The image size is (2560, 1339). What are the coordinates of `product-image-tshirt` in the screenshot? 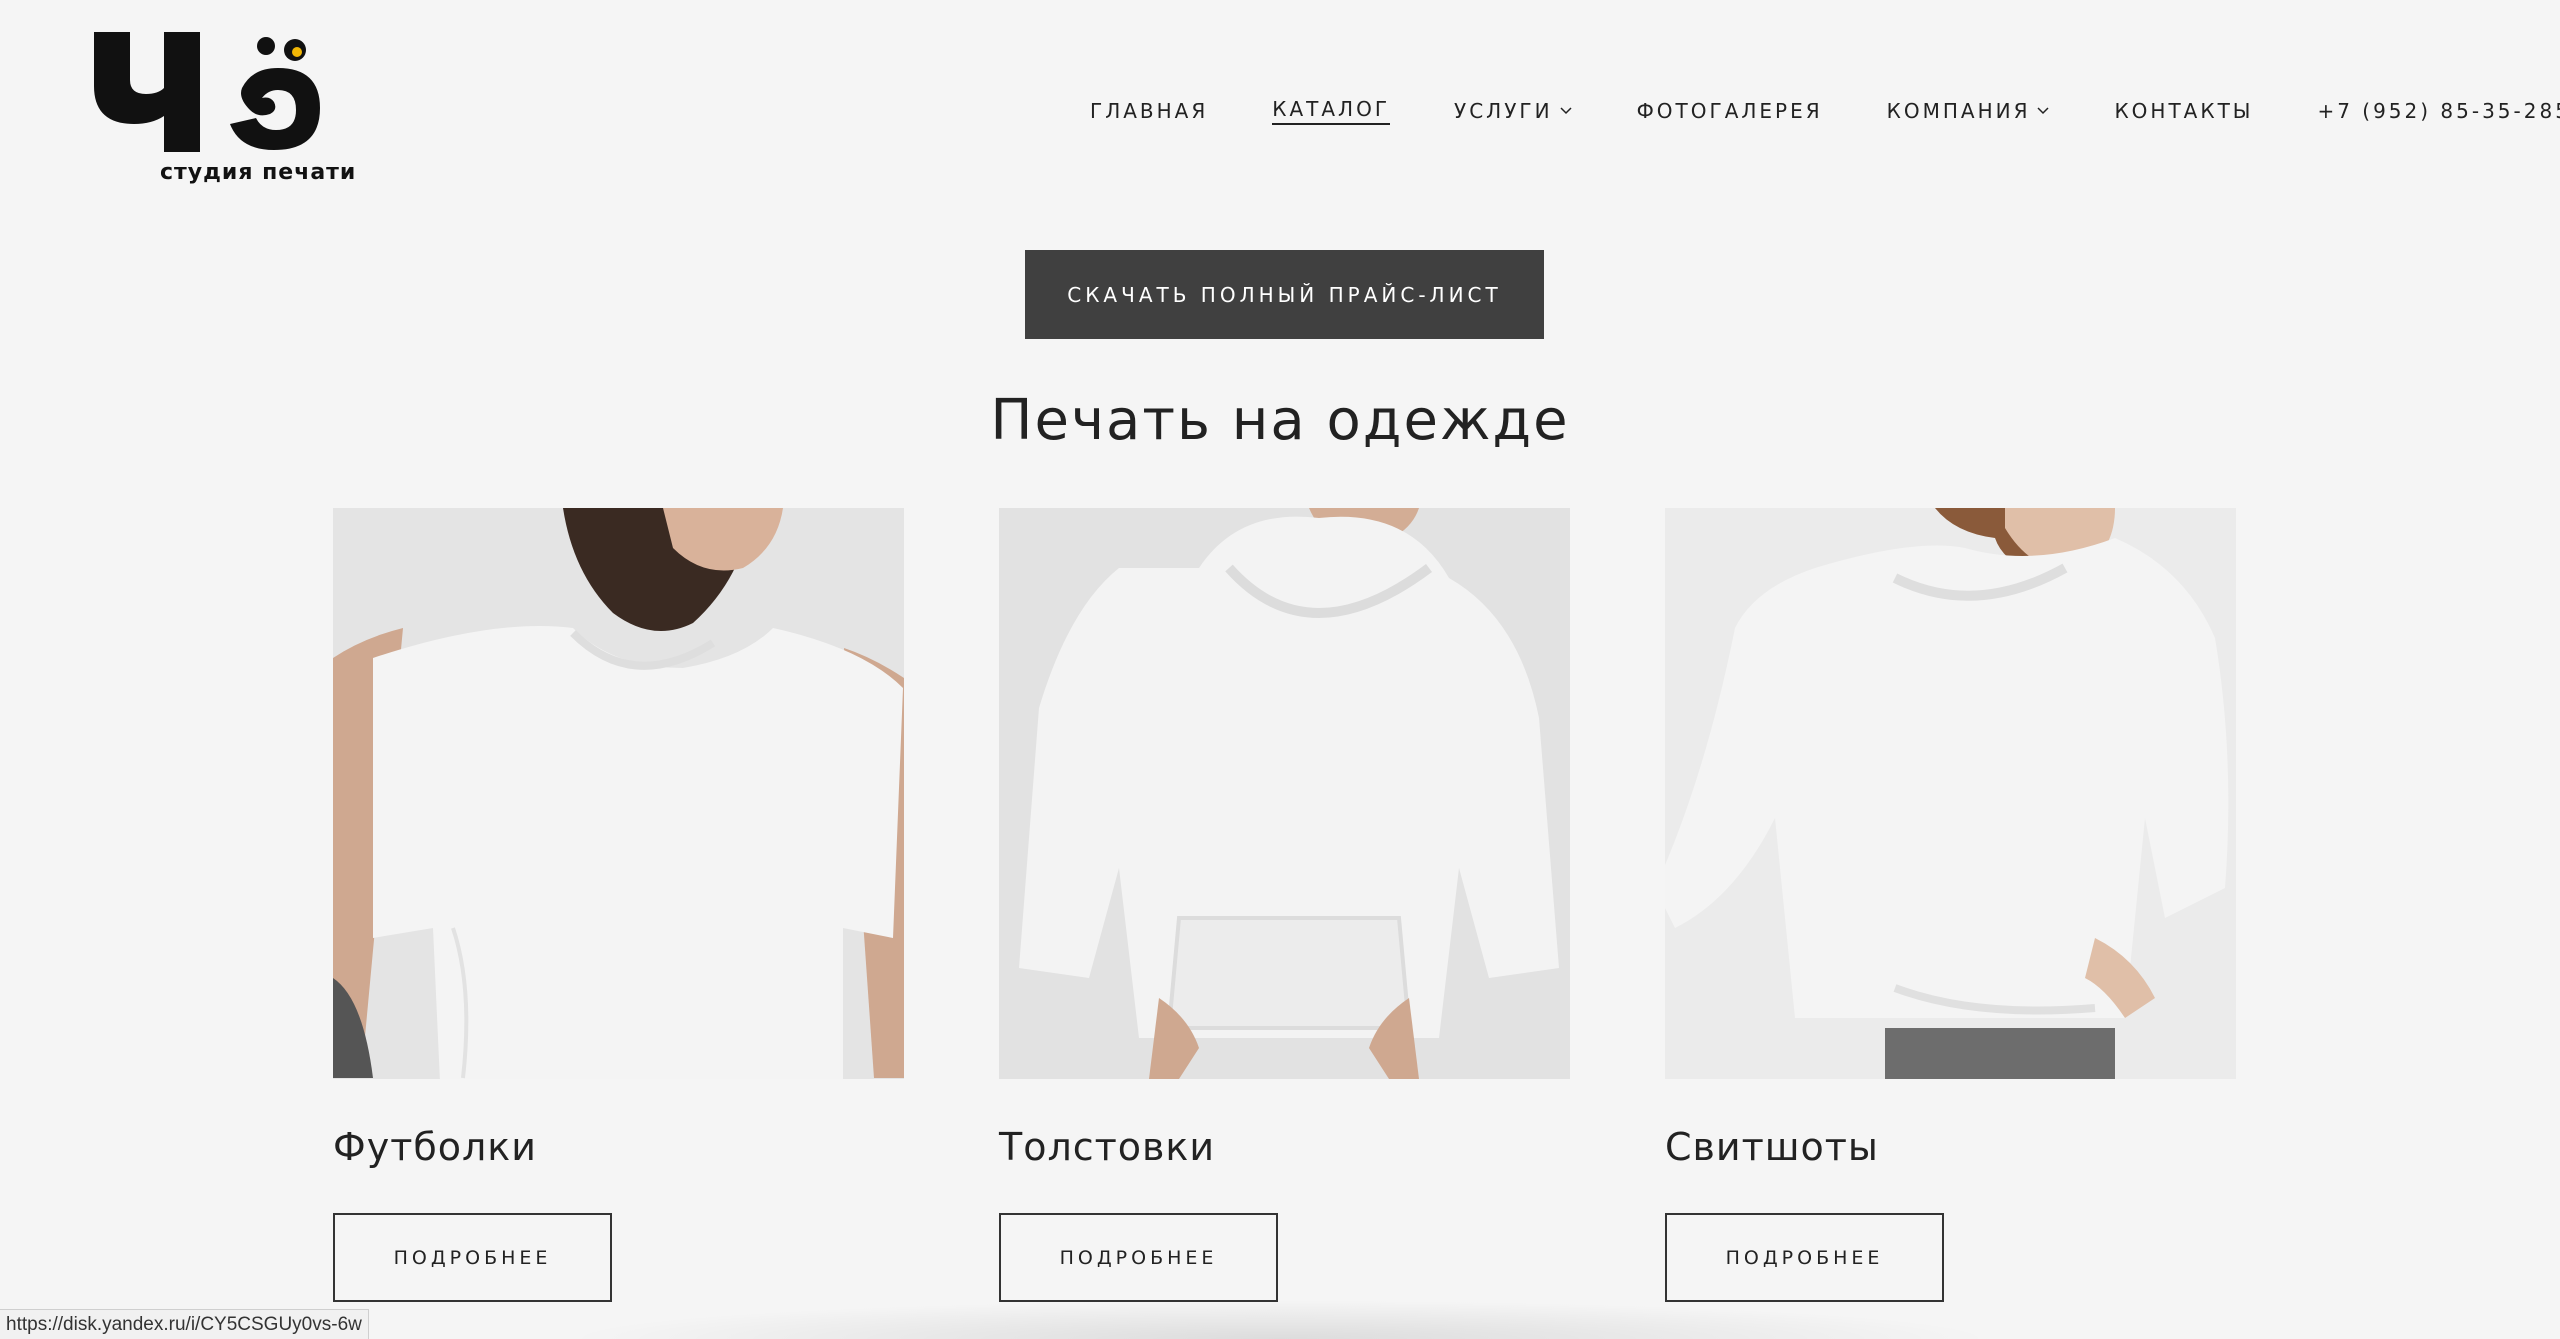 It's located at (618, 793).